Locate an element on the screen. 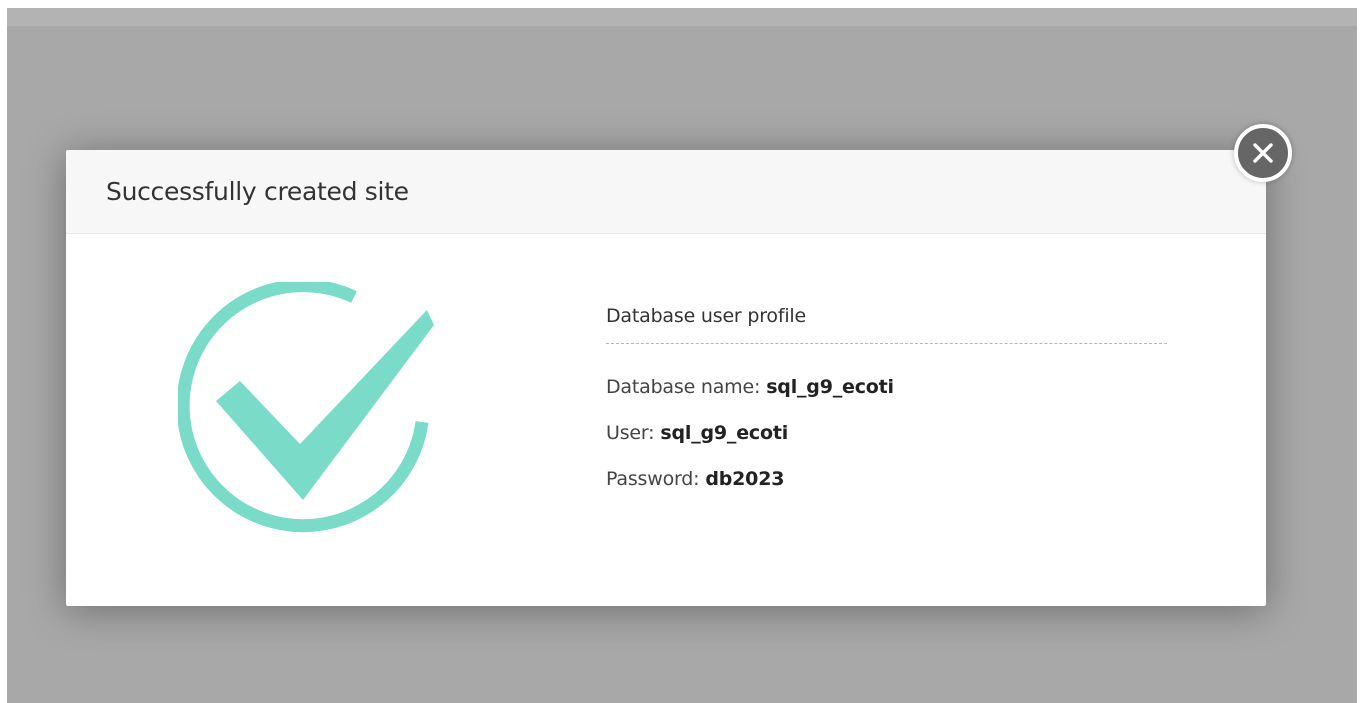  database-name-row: Database name: sql_g9_ecoti is located at coordinates (886, 387).